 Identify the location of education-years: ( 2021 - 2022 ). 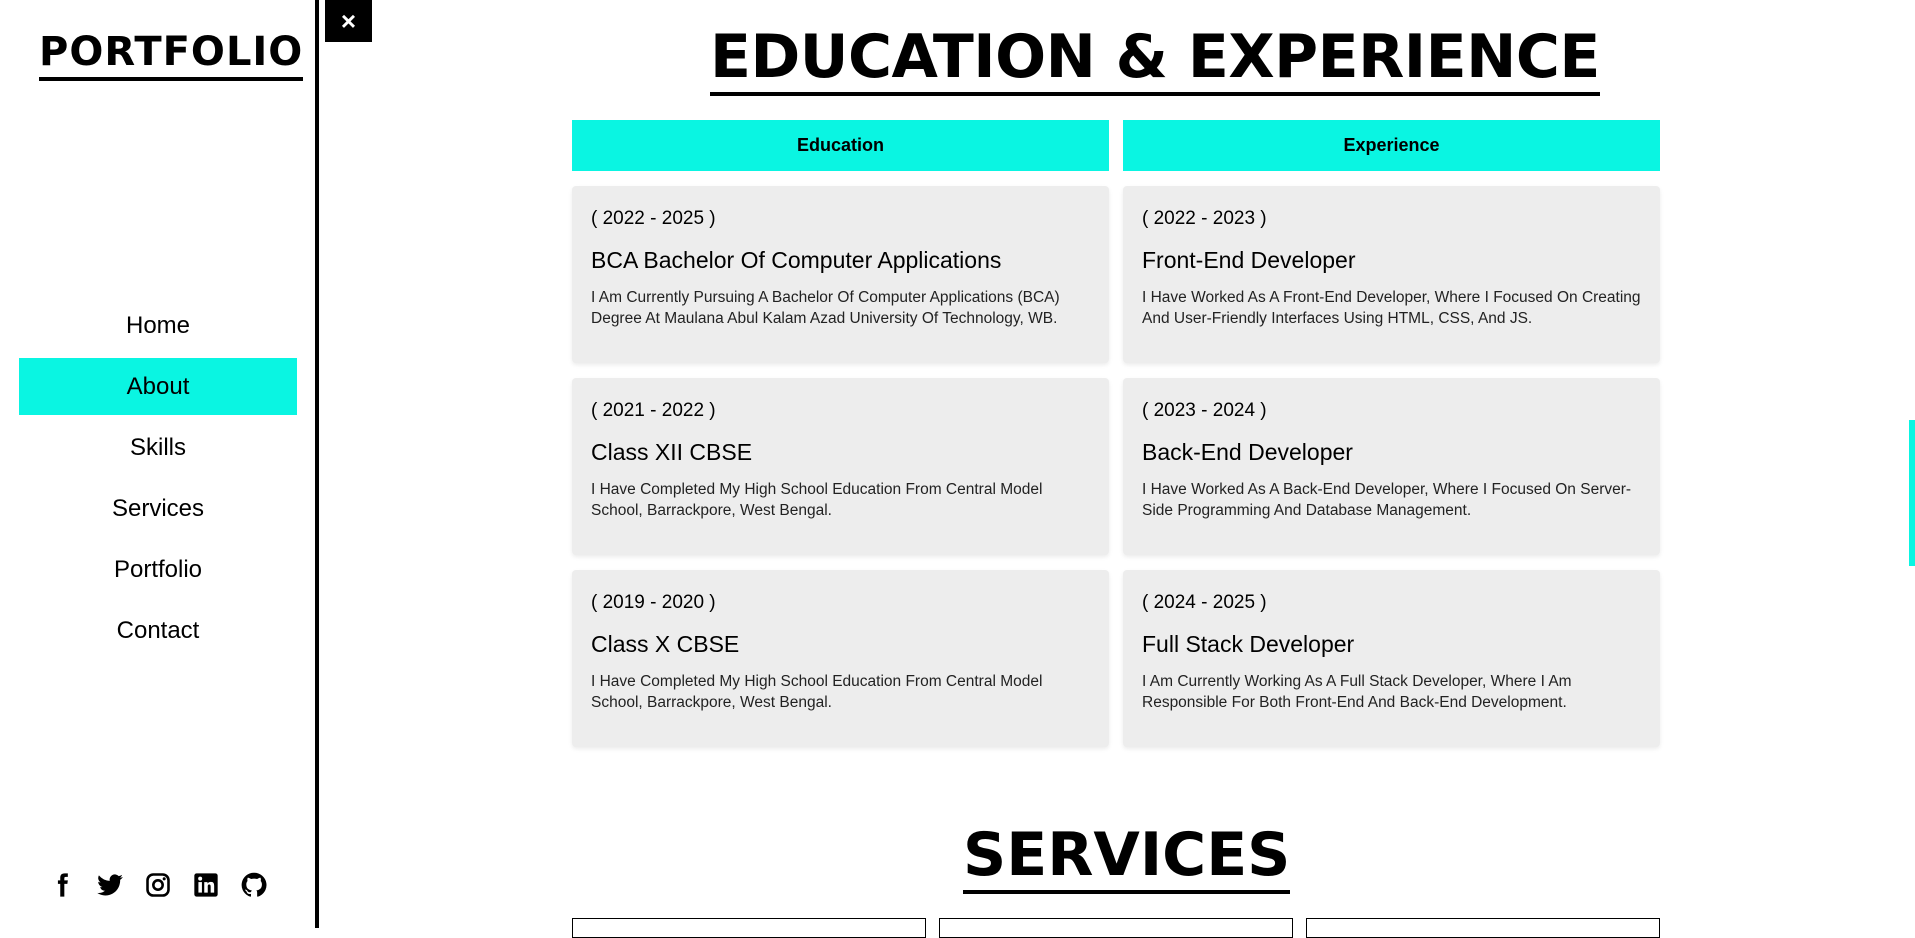
(653, 410).